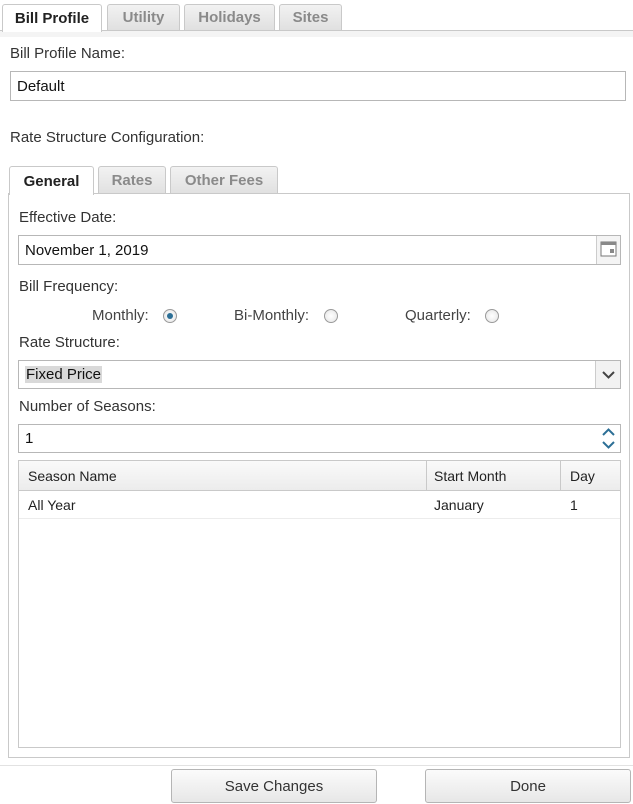 The width and height of the screenshot is (633, 804). Describe the element at coordinates (528, 786) in the screenshot. I see `done-button: Done` at that location.